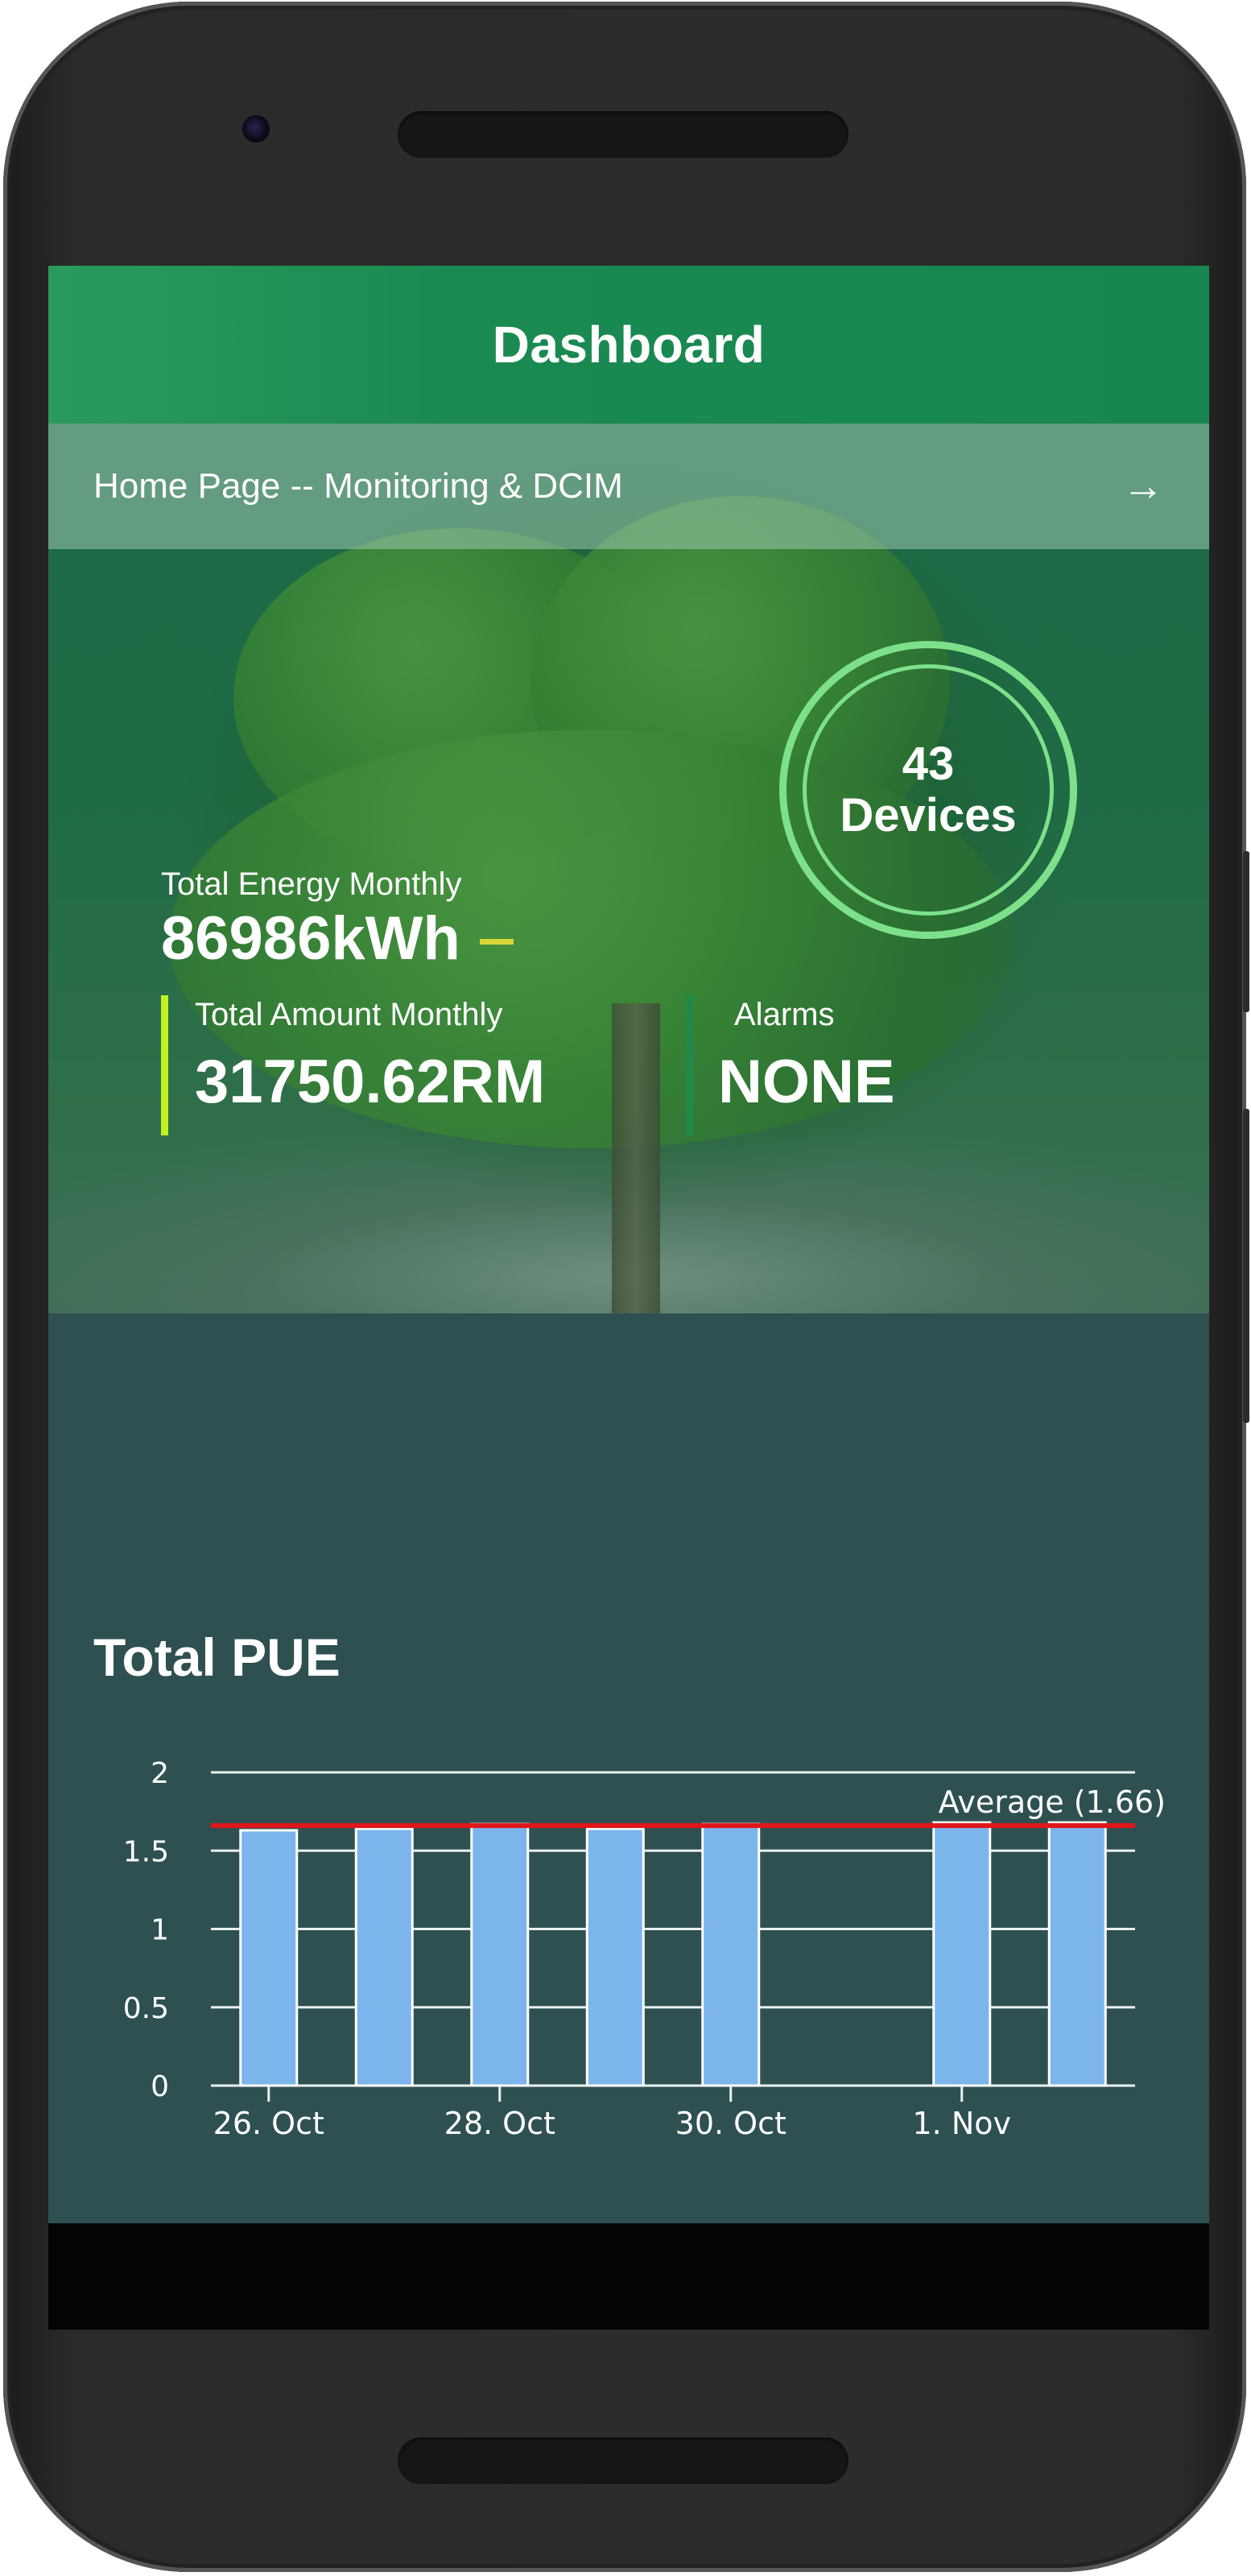 Image resolution: width=1251 pixels, height=2576 pixels. I want to click on amount-accent-bar, so click(164, 1065).